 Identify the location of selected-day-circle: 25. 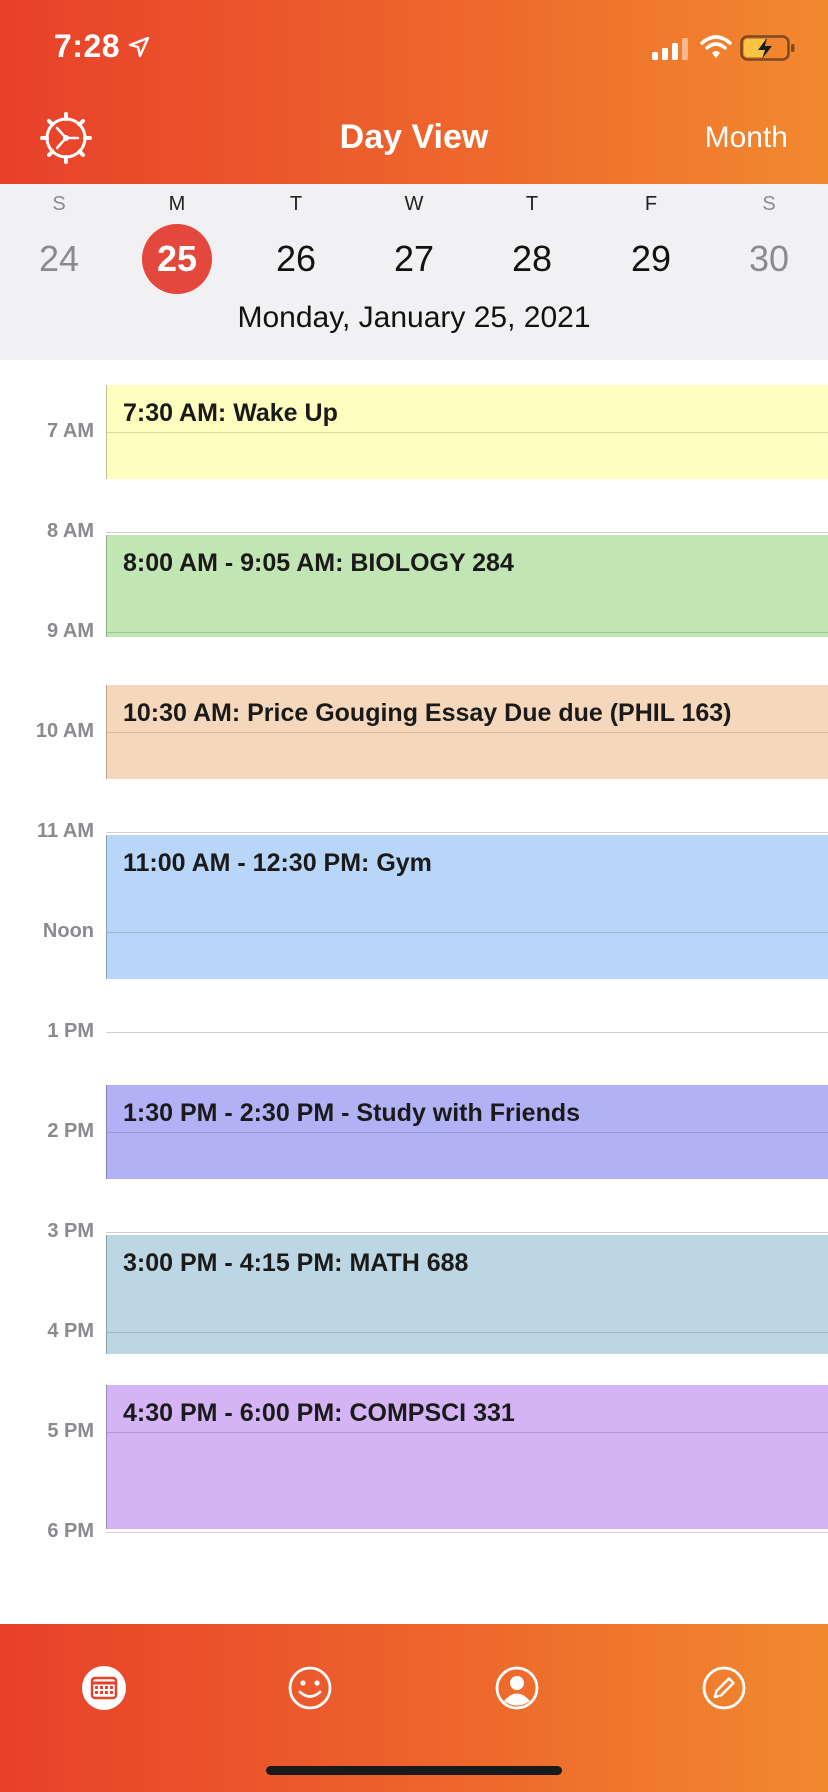
(177, 259).